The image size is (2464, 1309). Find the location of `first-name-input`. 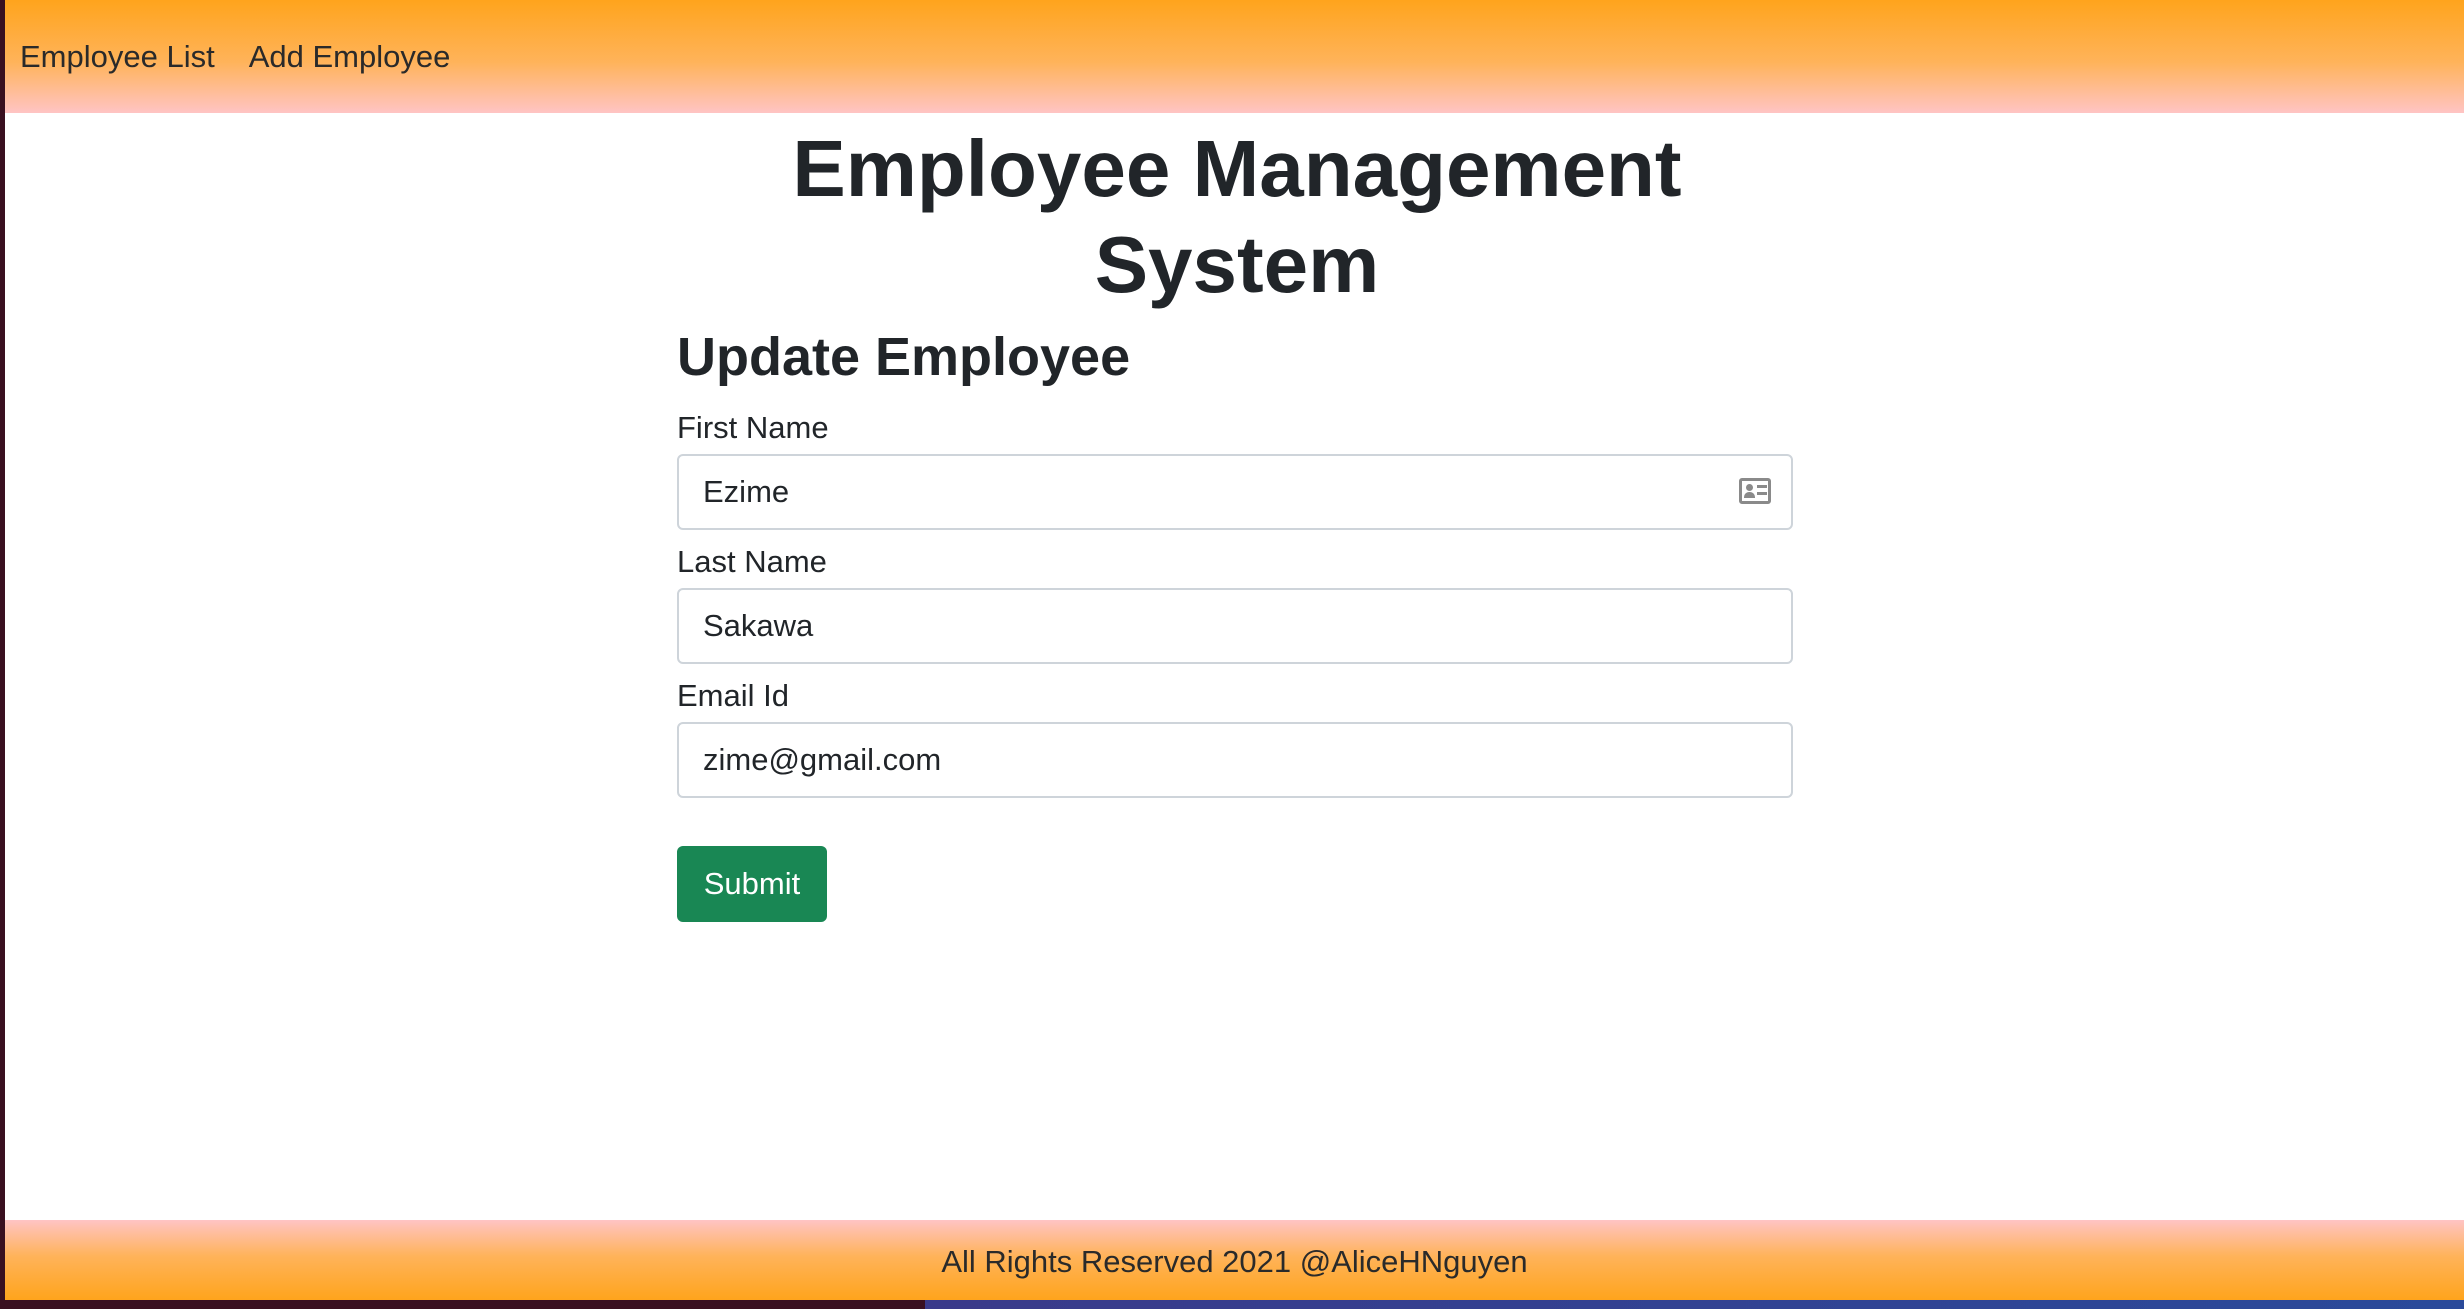

first-name-input is located at coordinates (1235, 491).